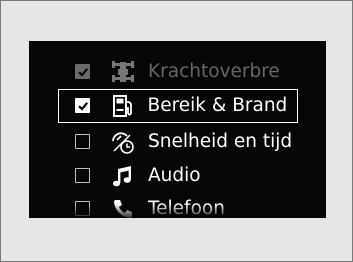 This screenshot has width=353, height=262. Describe the element at coordinates (177, 211) in the screenshot. I see `scroll-fade` at that location.